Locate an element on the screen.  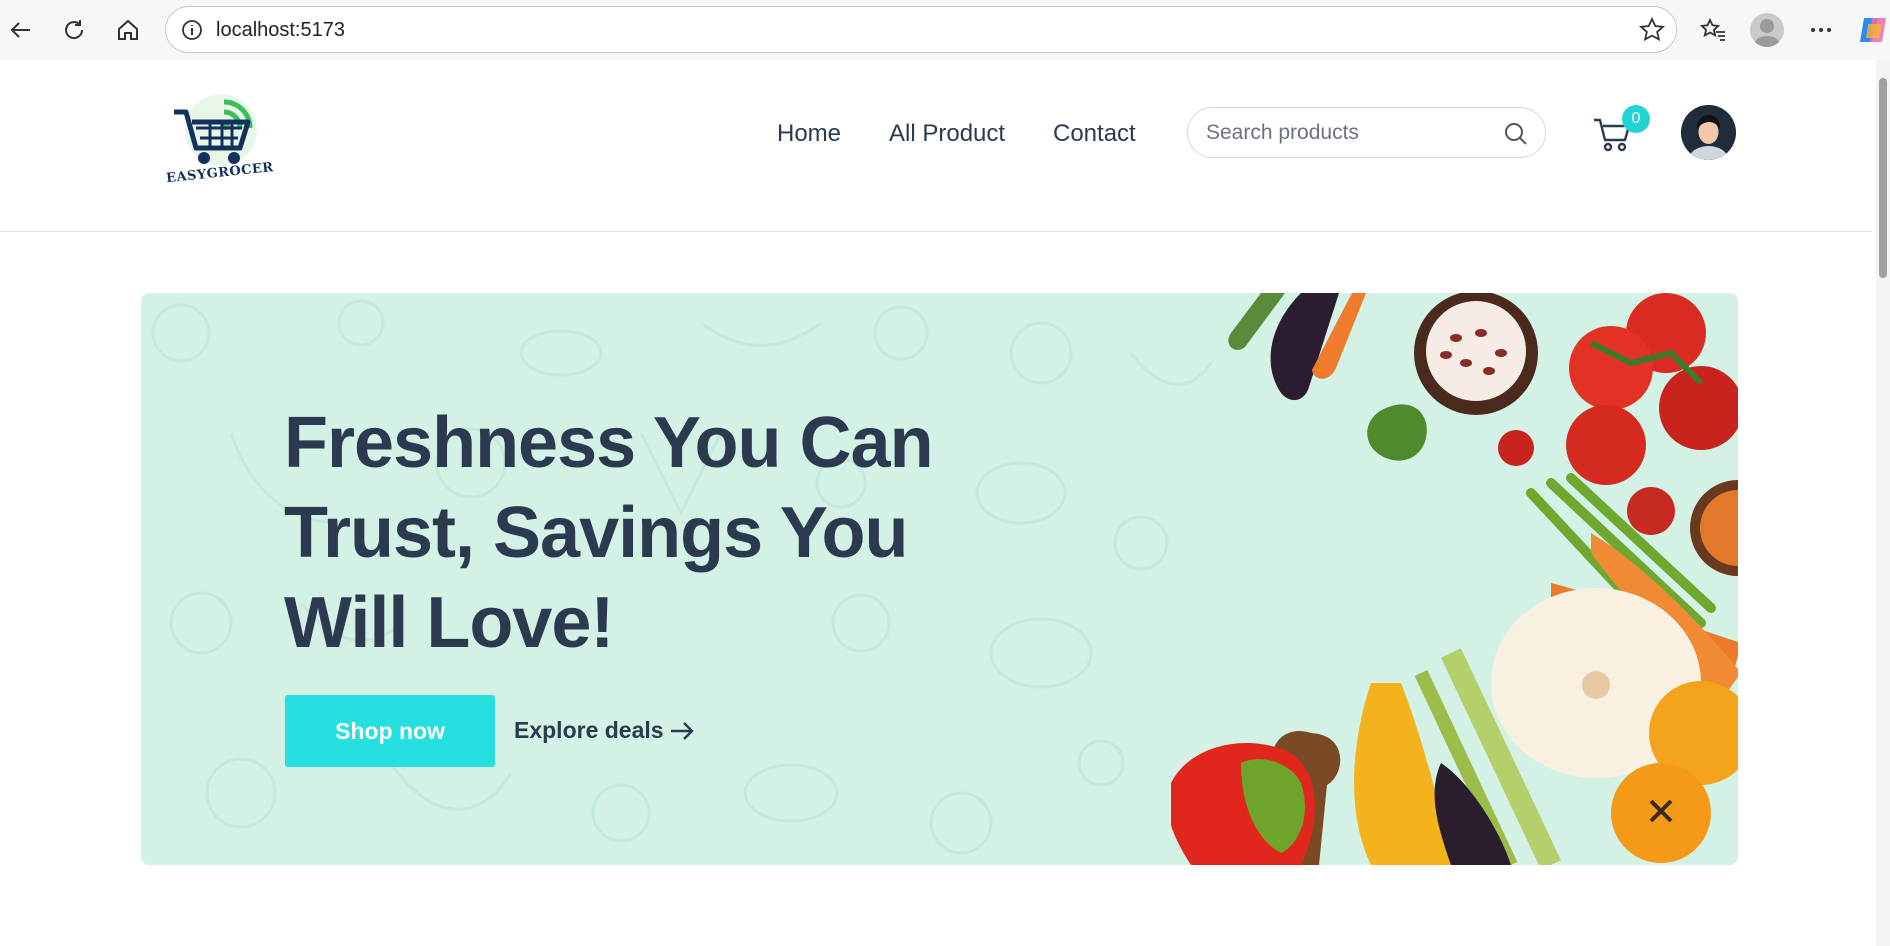
back-icon is located at coordinates (21, 30).